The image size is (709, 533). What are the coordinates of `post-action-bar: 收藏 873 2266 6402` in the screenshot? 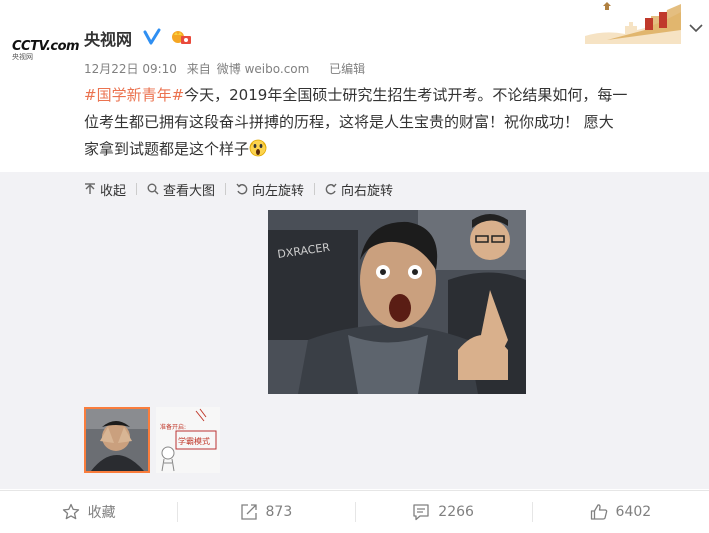 It's located at (354, 511).